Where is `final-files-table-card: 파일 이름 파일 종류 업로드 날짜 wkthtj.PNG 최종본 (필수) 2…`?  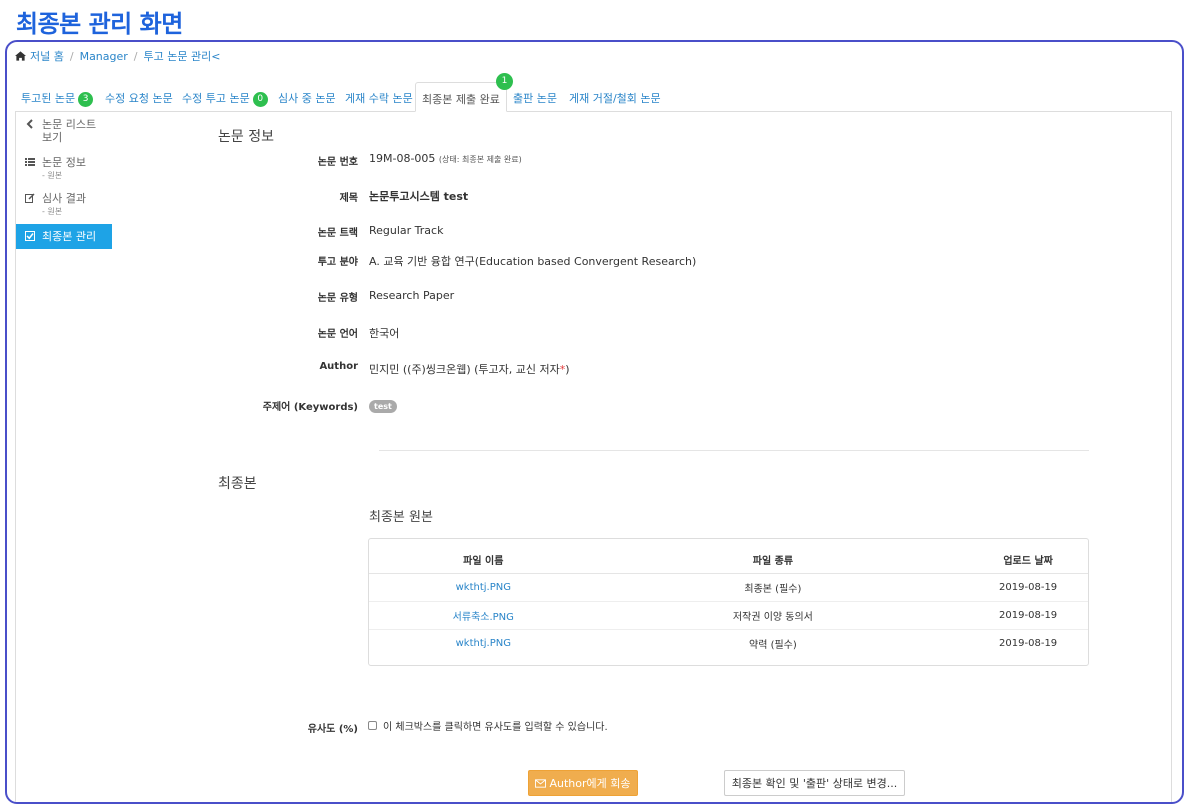
final-files-table-card: 파일 이름 파일 종류 업로드 날짜 wkthtj.PNG 최종본 (필수) 2… is located at coordinates (728, 602).